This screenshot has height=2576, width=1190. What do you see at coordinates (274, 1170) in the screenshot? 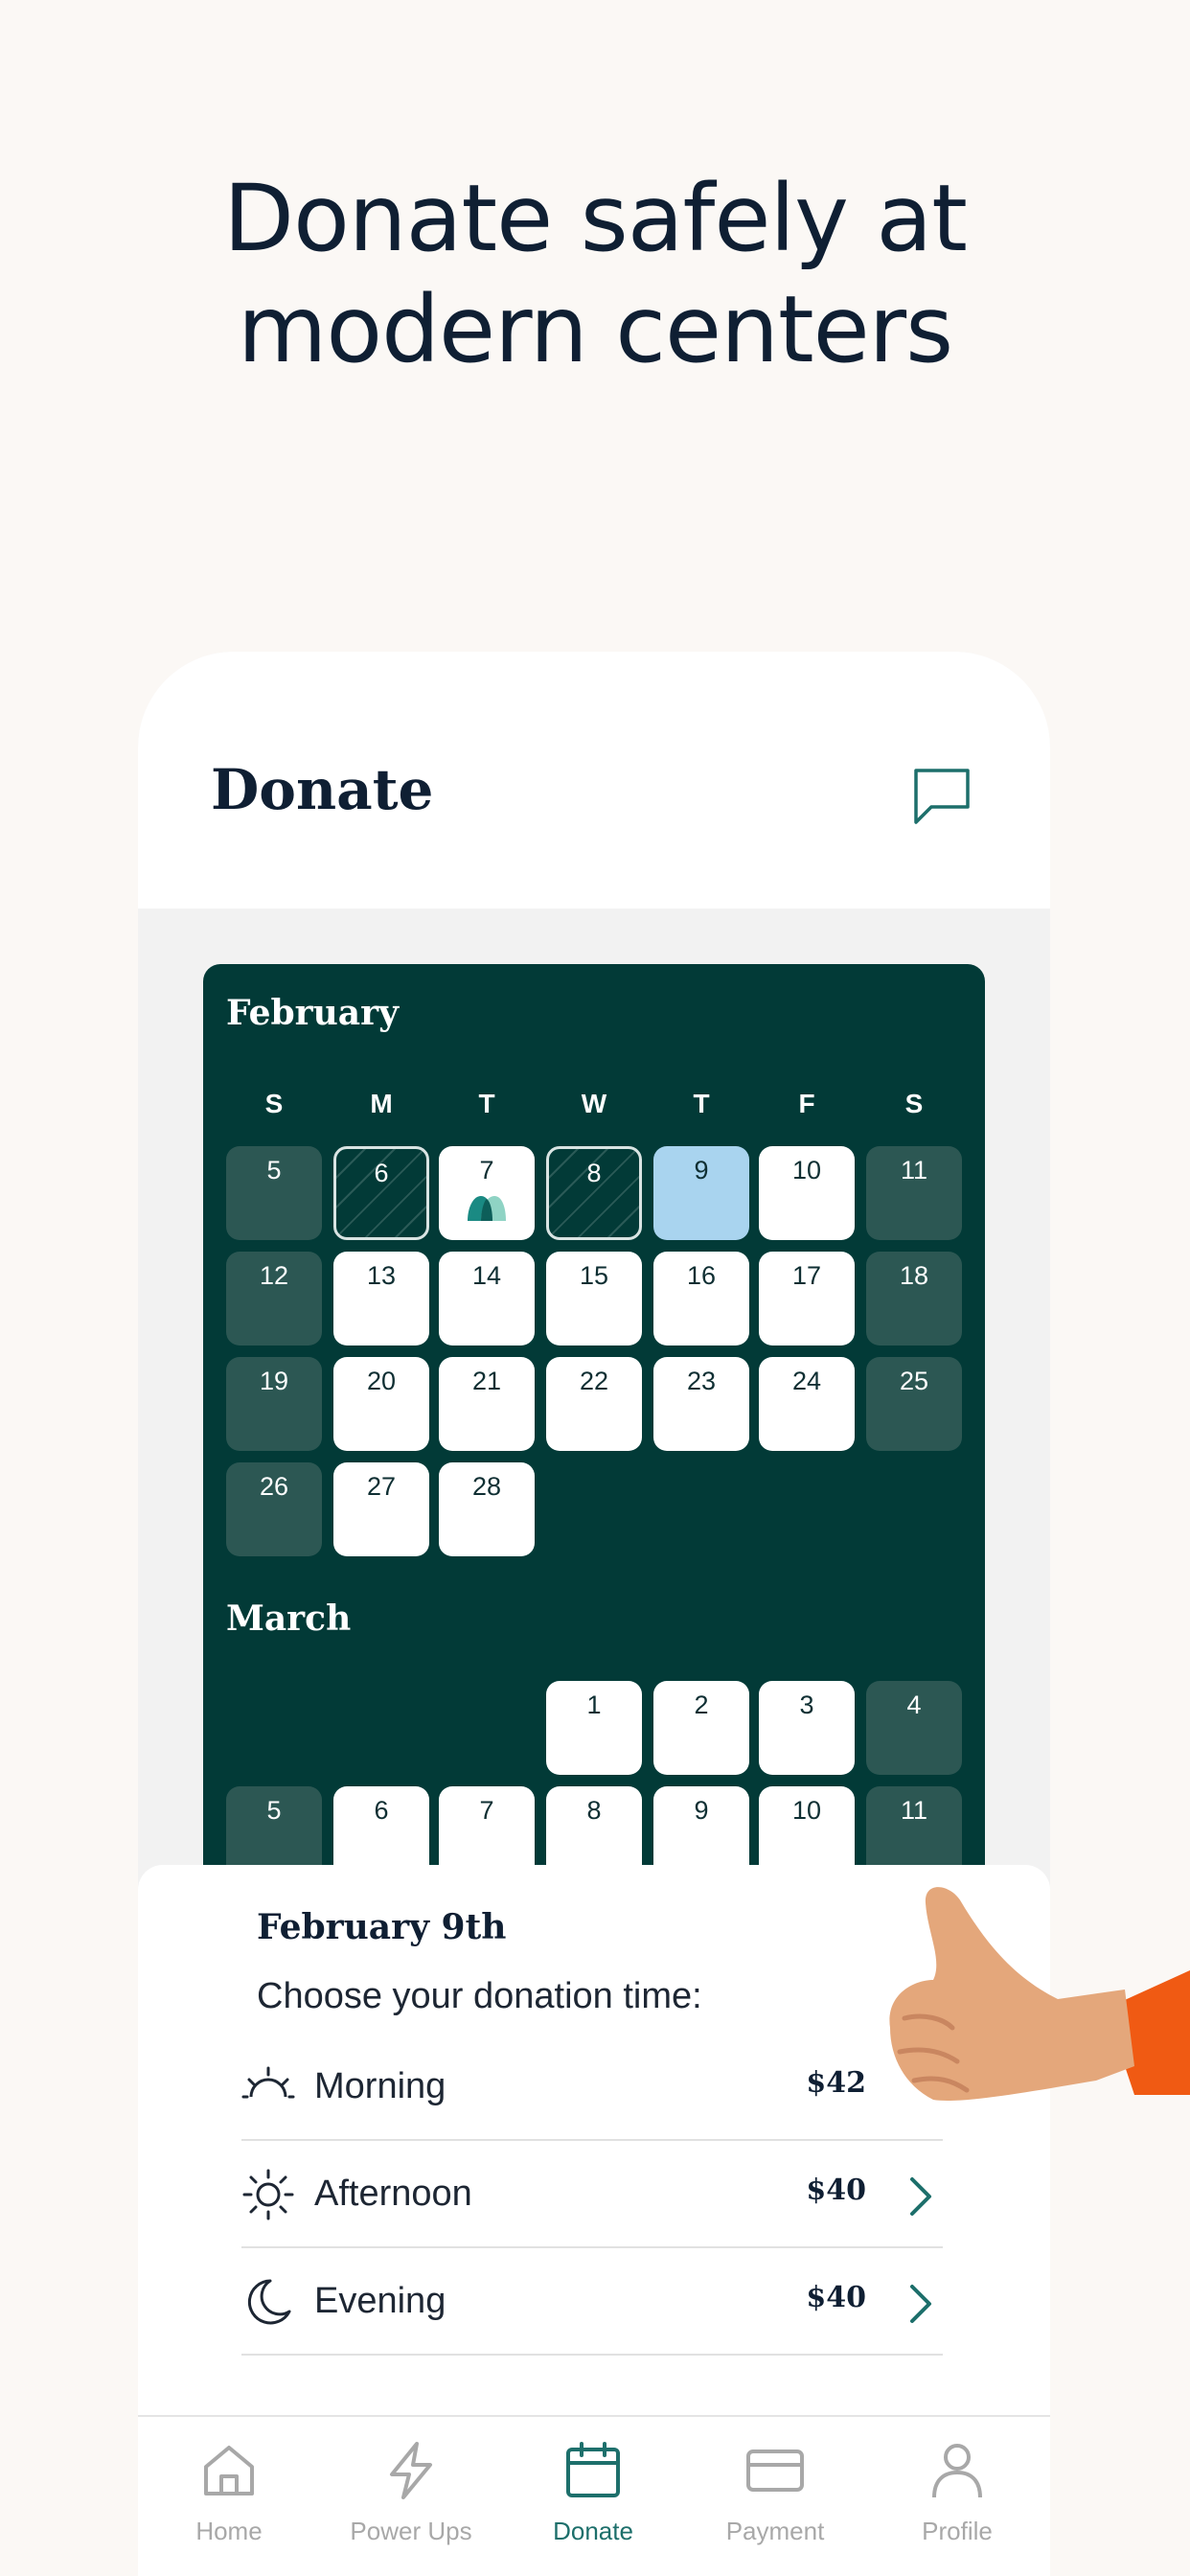
I see `day-number: 5` at bounding box center [274, 1170].